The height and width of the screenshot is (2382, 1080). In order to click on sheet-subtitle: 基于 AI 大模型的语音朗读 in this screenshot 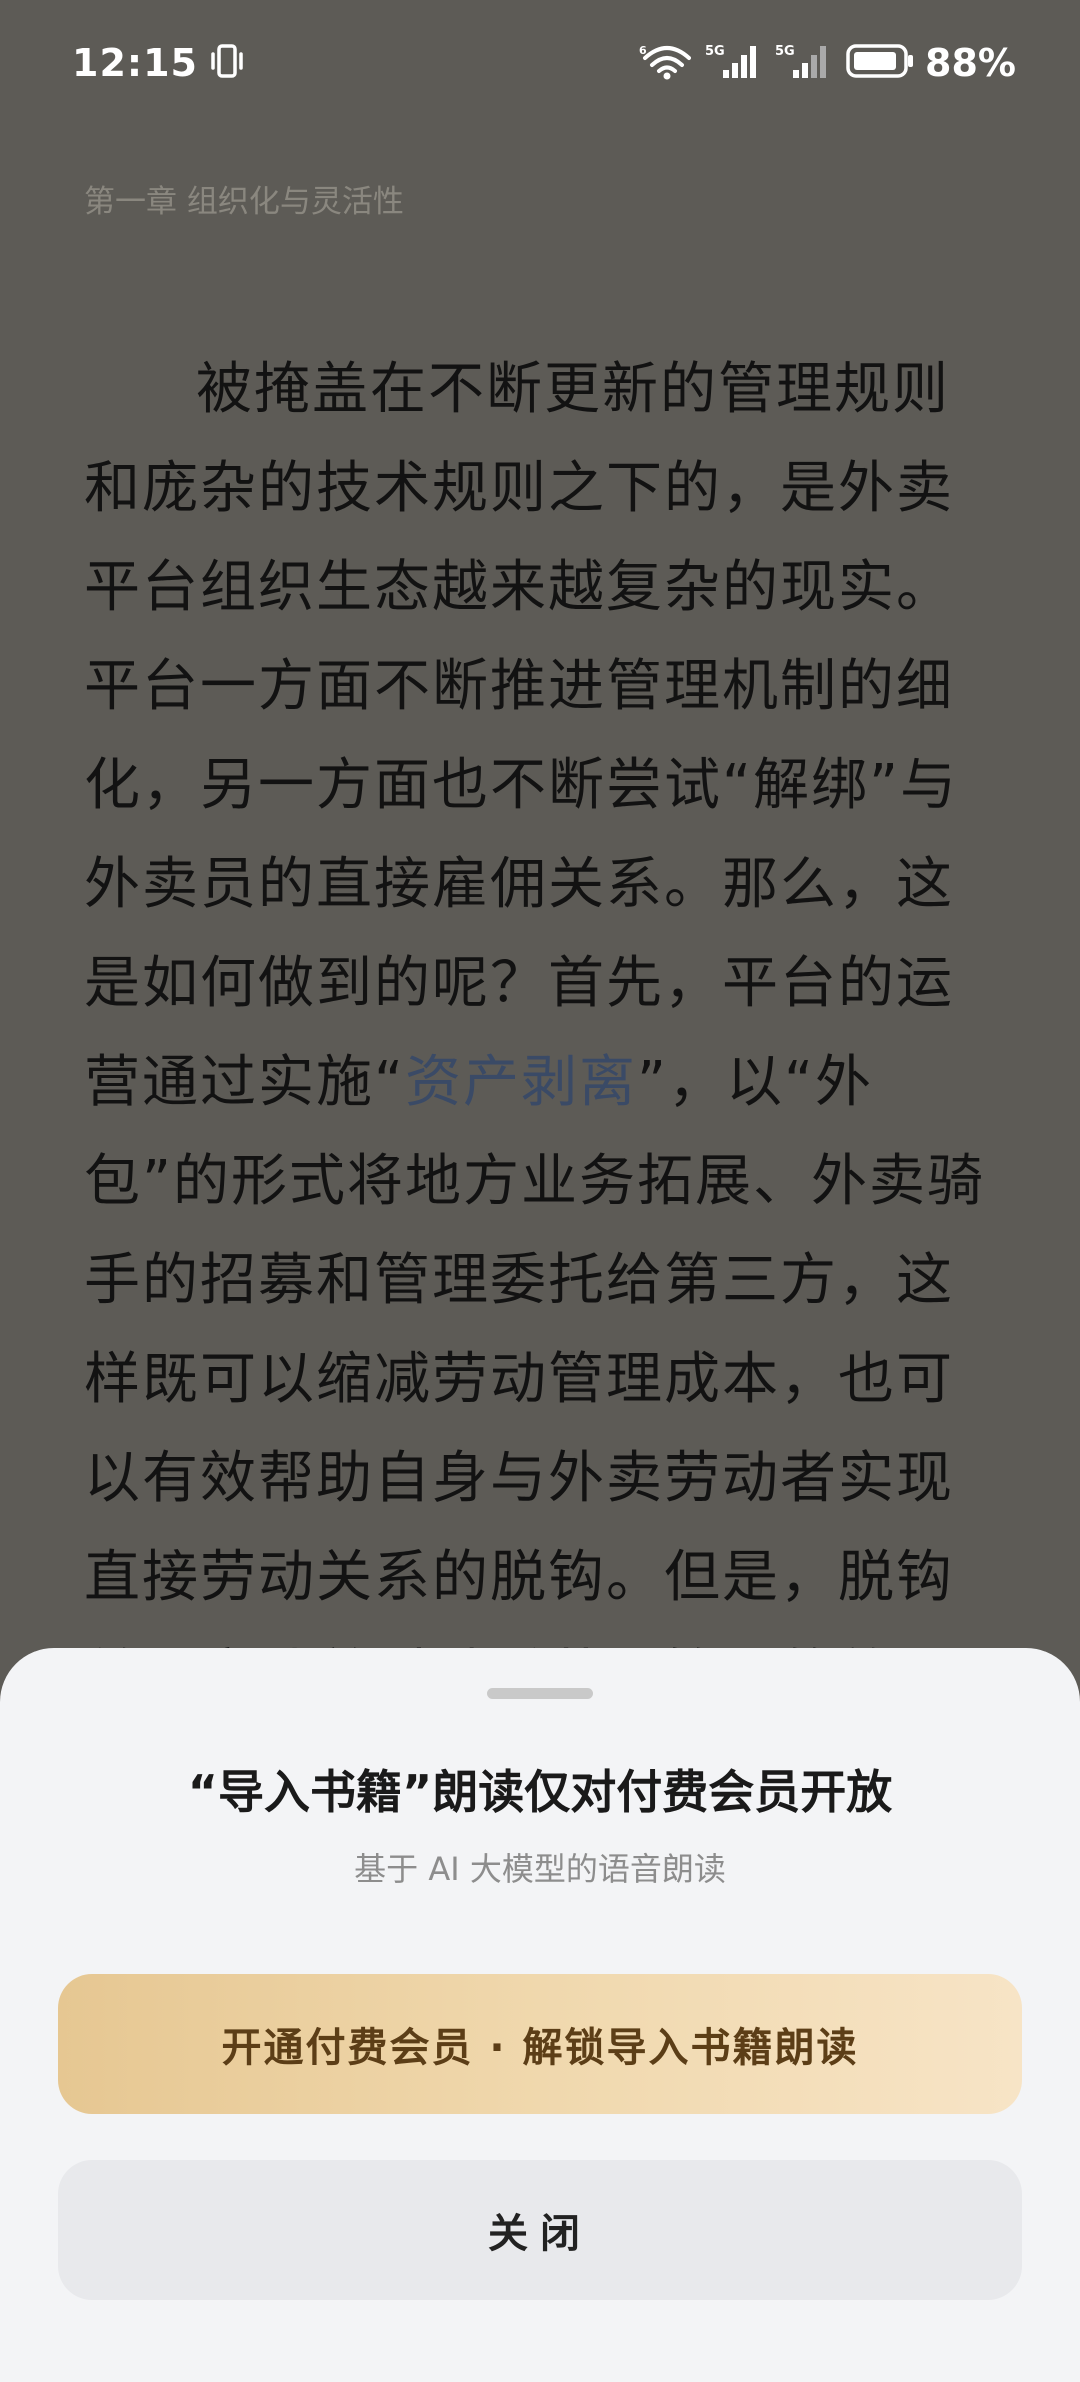, I will do `click(540, 1869)`.